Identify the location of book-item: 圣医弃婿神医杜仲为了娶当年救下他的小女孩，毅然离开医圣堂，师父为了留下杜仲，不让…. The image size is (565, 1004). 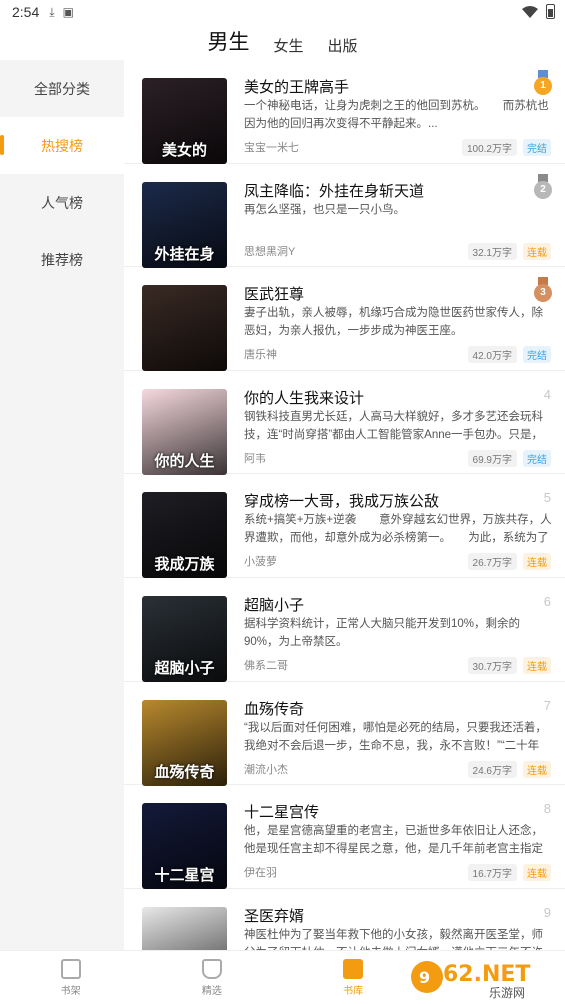
(344, 919).